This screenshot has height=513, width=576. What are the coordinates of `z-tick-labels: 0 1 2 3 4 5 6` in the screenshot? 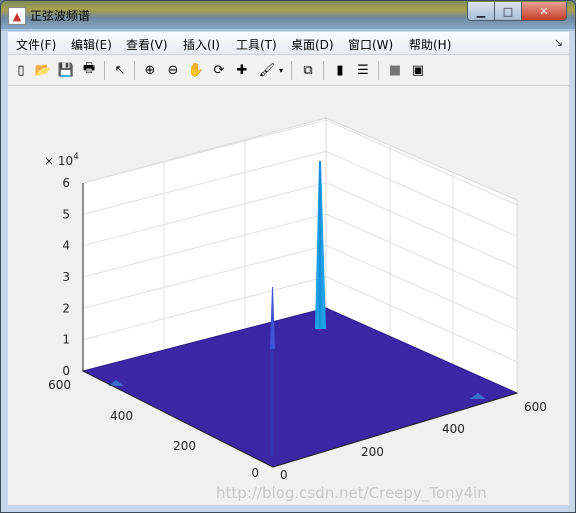 It's located at (66, 277).